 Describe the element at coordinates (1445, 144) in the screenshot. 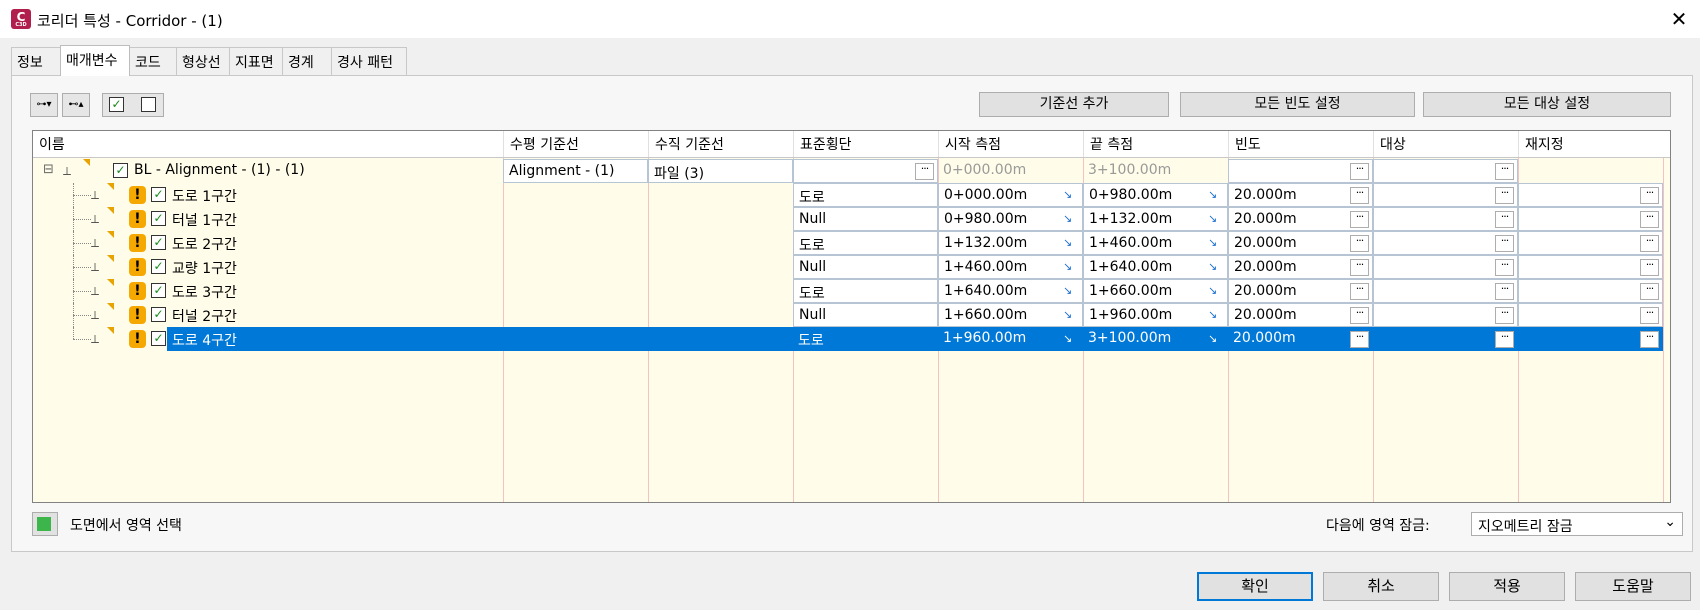

I see `col-header-target: 대상` at that location.